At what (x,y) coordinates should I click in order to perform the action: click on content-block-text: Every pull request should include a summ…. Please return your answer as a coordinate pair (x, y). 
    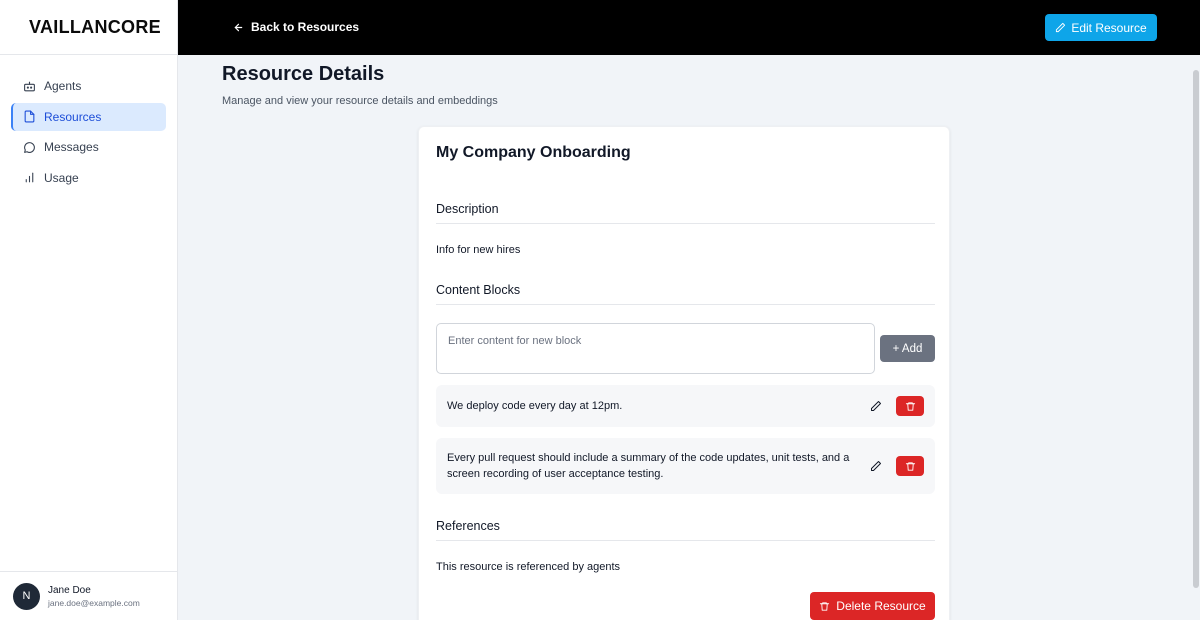
    Looking at the image, I should click on (648, 466).